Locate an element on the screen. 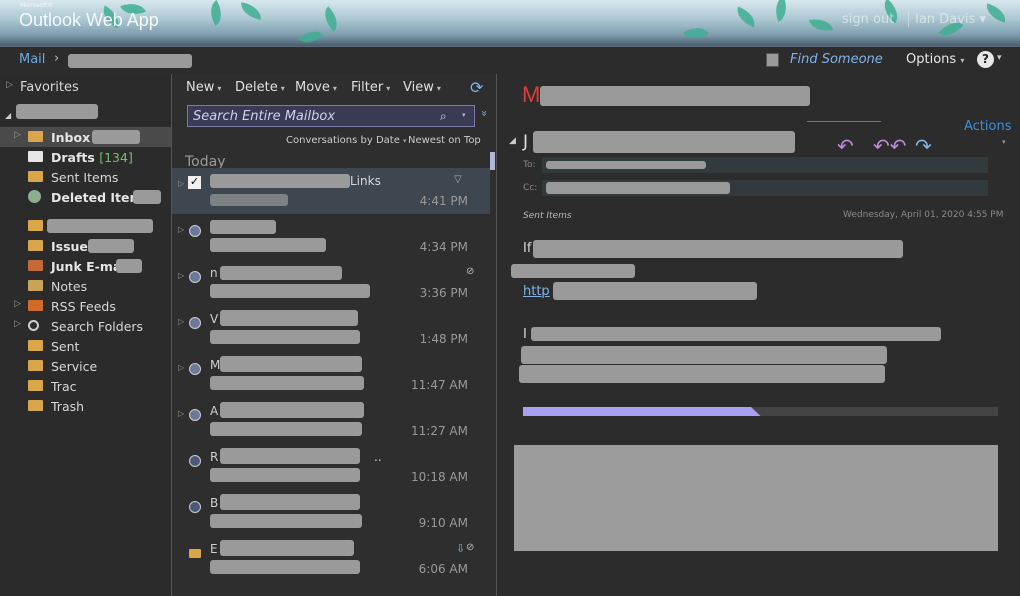 This screenshot has height=596, width=1020. message-date: Wednesday, April 01, 2020 4:55 PM is located at coordinates (923, 215).